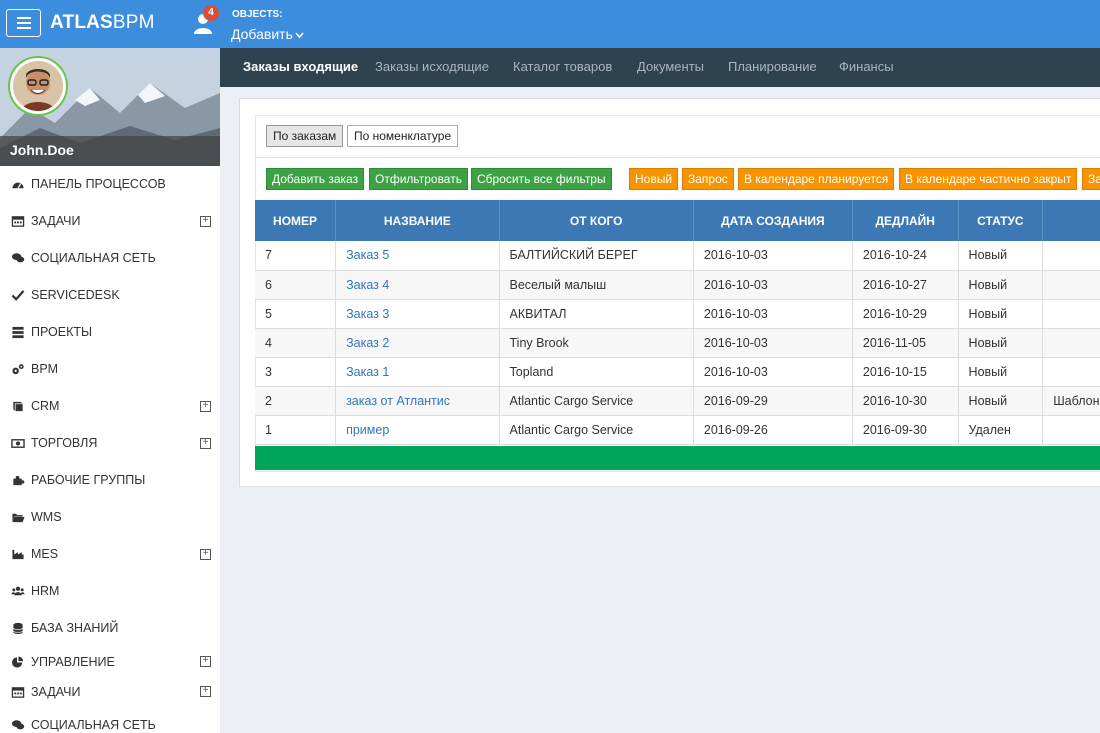 This screenshot has width=1100, height=733. Describe the element at coordinates (110, 369) in the screenshot. I see `sidebar-item-5: BPM` at that location.